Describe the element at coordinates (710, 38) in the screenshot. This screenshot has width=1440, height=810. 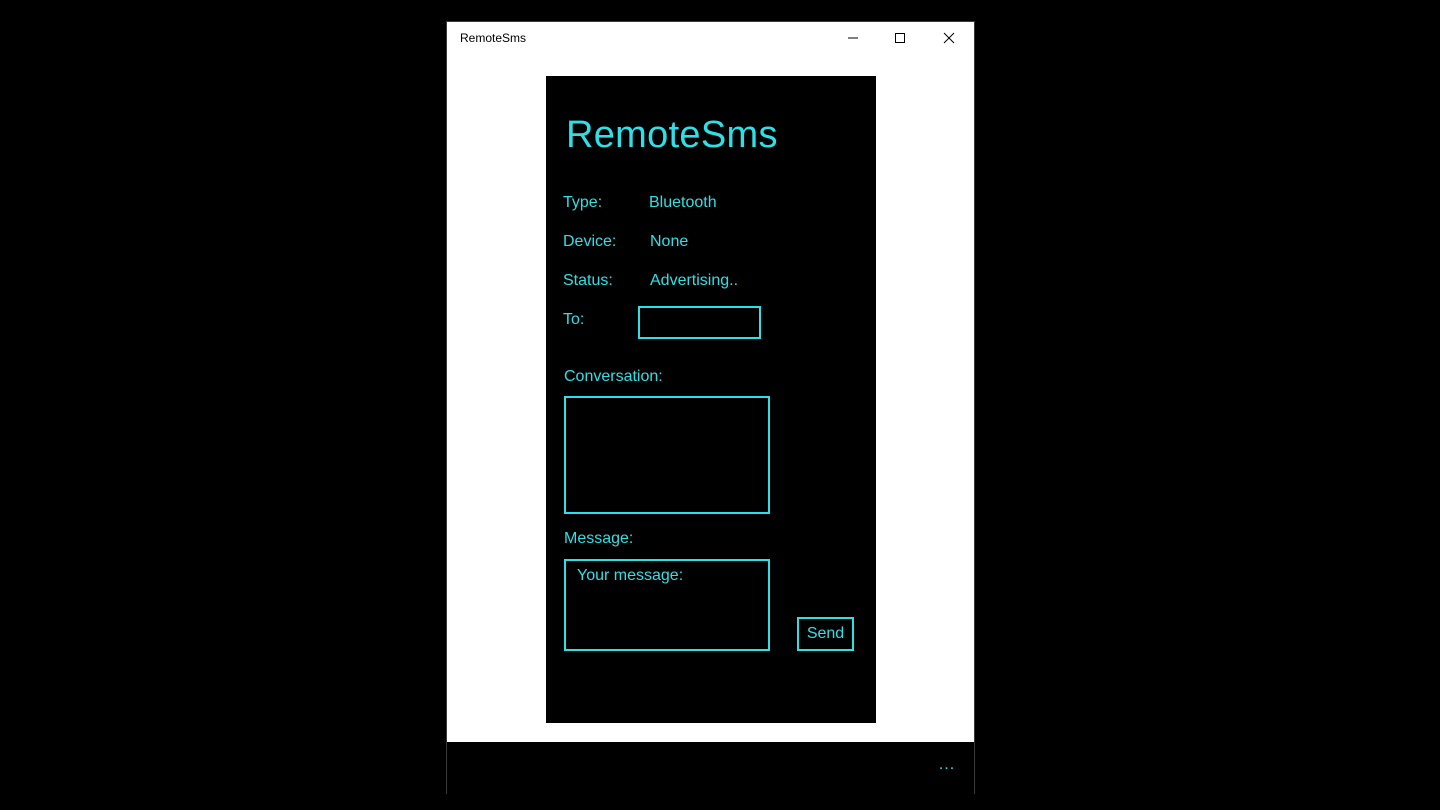
I see `title-bar: RemoteSms` at that location.